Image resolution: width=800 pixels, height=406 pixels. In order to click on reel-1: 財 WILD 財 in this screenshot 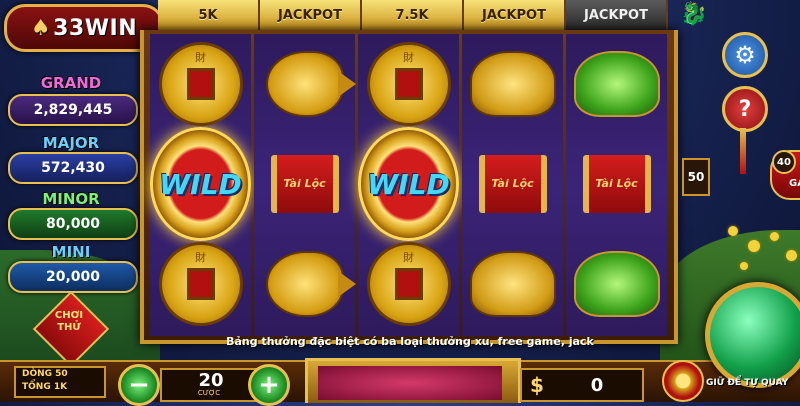, I will do `click(200, 185)`.